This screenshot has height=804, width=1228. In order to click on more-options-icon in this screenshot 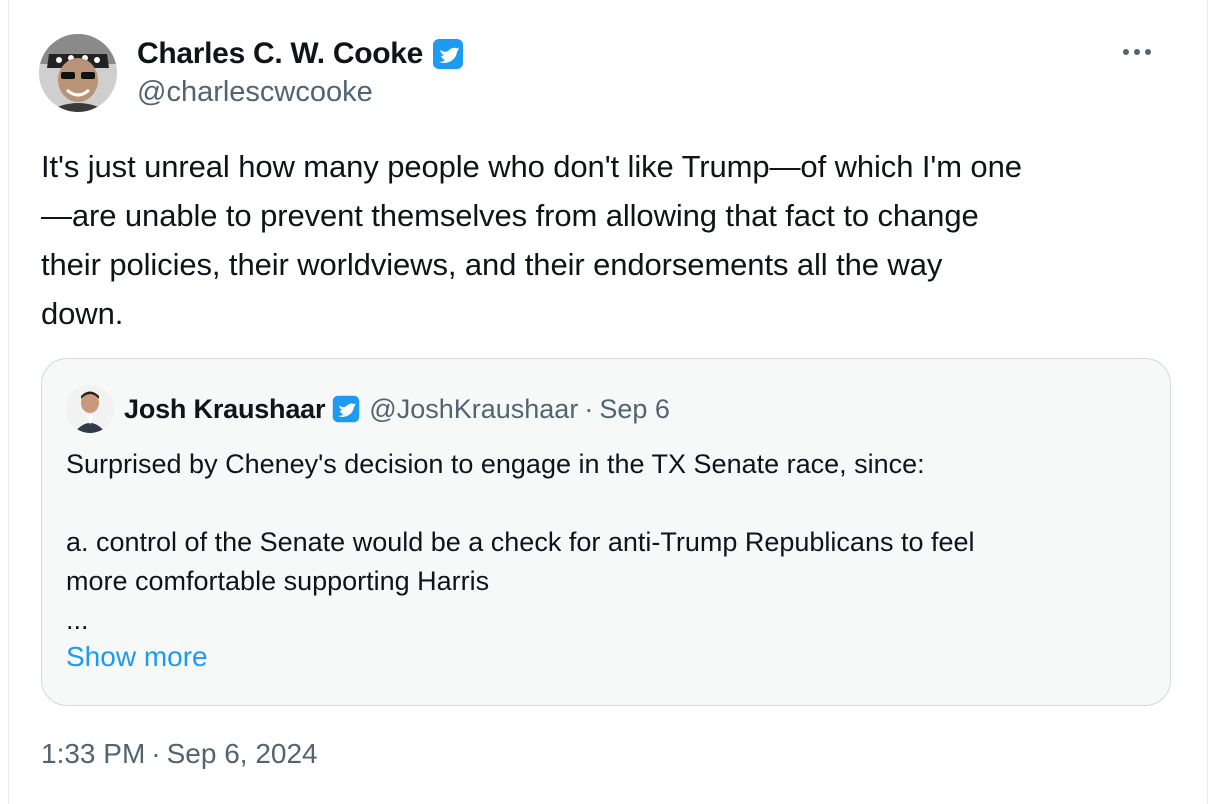, I will do `click(1137, 52)`.